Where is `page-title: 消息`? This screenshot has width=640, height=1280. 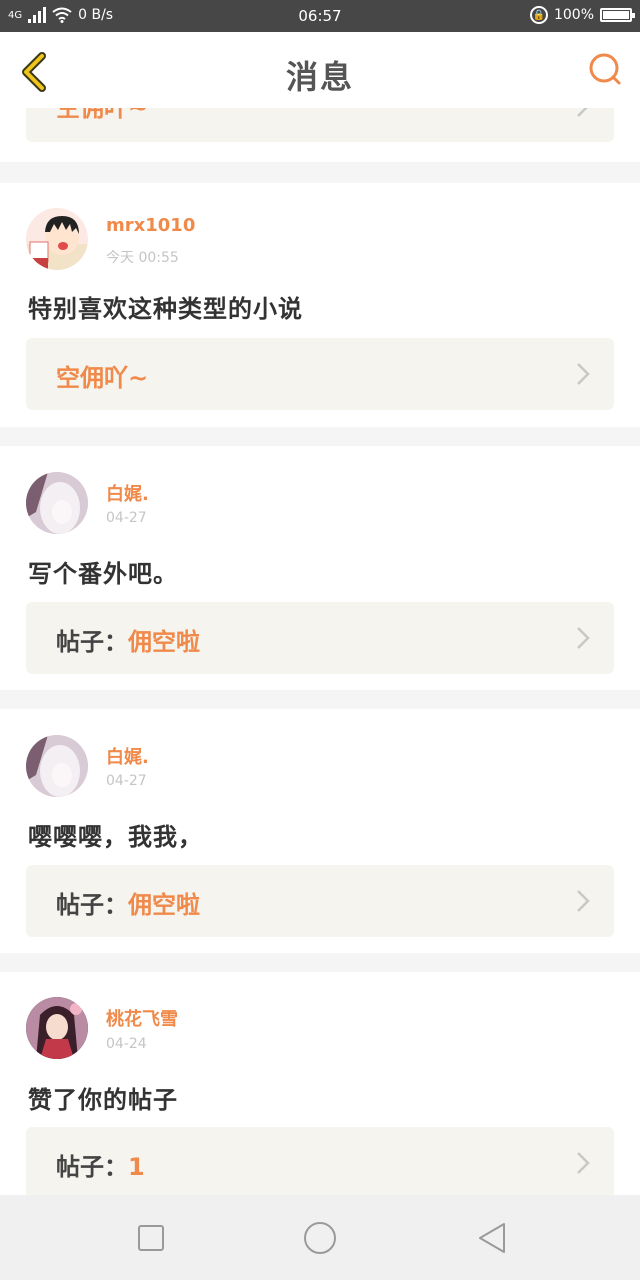
page-title: 消息 is located at coordinates (319, 77).